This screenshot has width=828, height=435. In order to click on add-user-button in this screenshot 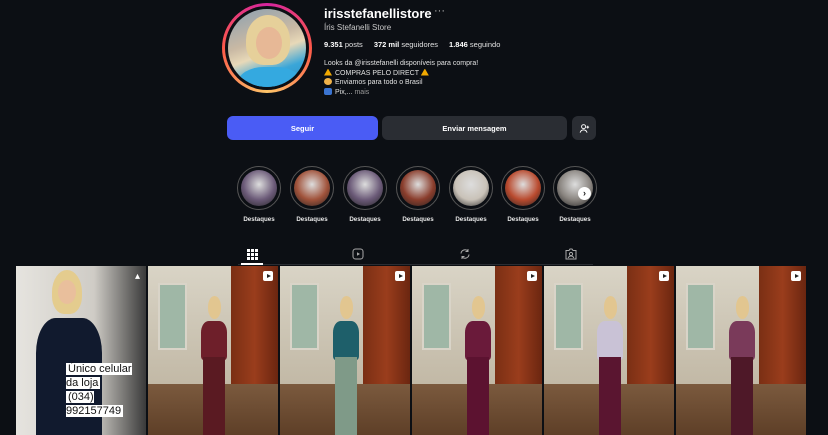, I will do `click(584, 128)`.